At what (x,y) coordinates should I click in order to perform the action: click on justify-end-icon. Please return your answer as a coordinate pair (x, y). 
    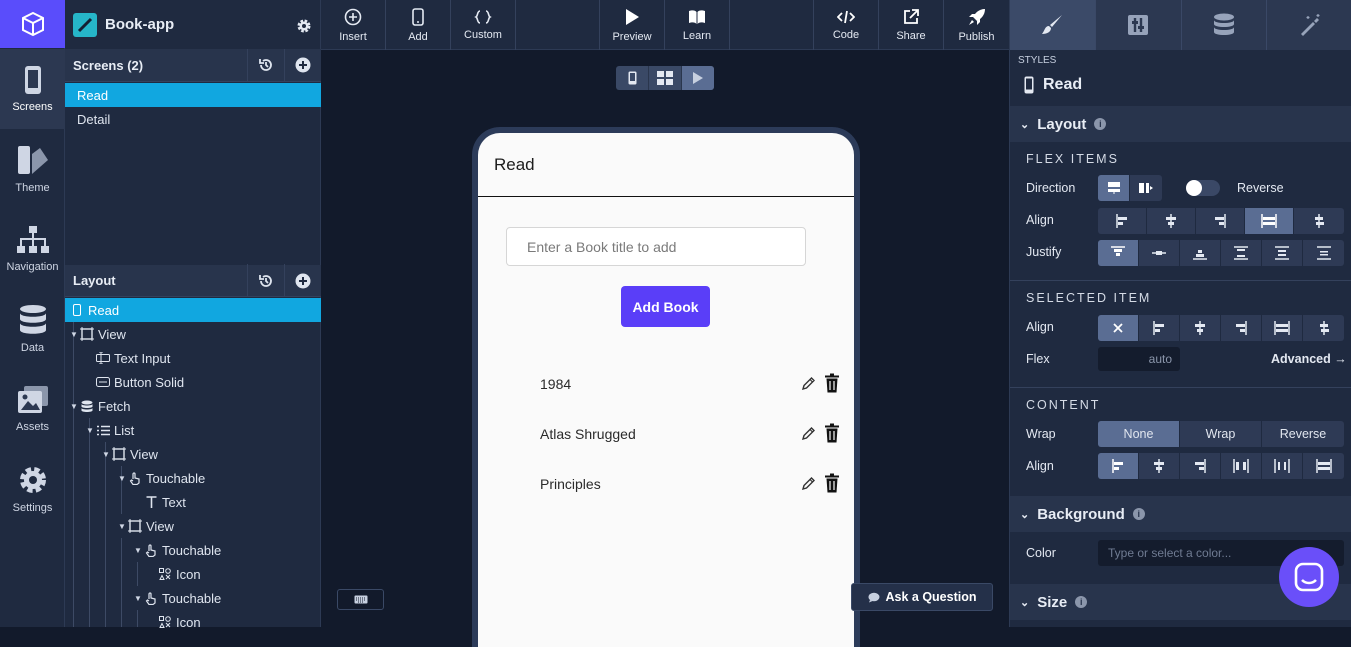
    Looking at the image, I should click on (1200, 253).